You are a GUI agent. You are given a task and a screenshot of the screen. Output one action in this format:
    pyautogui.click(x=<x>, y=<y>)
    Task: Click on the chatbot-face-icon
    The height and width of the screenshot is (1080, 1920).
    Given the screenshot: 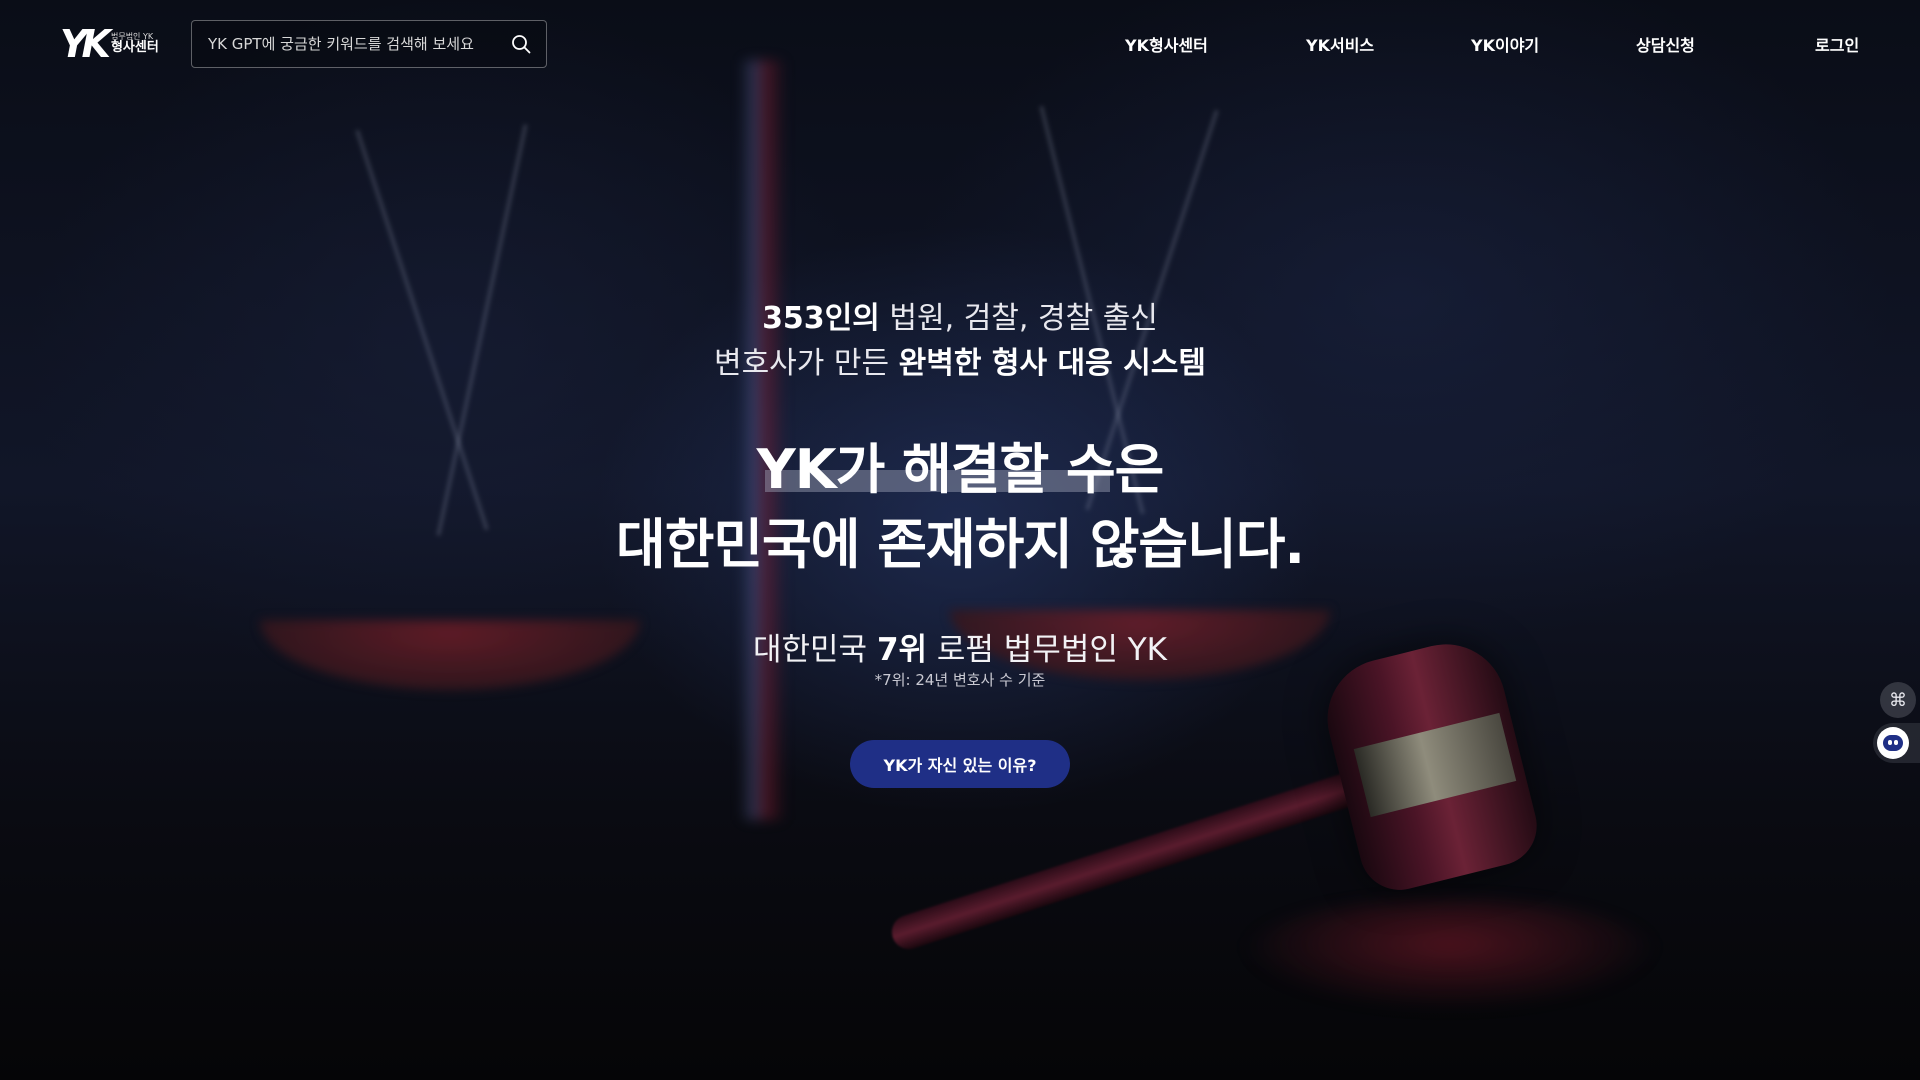 What is the action you would take?
    pyautogui.click(x=1893, y=743)
    